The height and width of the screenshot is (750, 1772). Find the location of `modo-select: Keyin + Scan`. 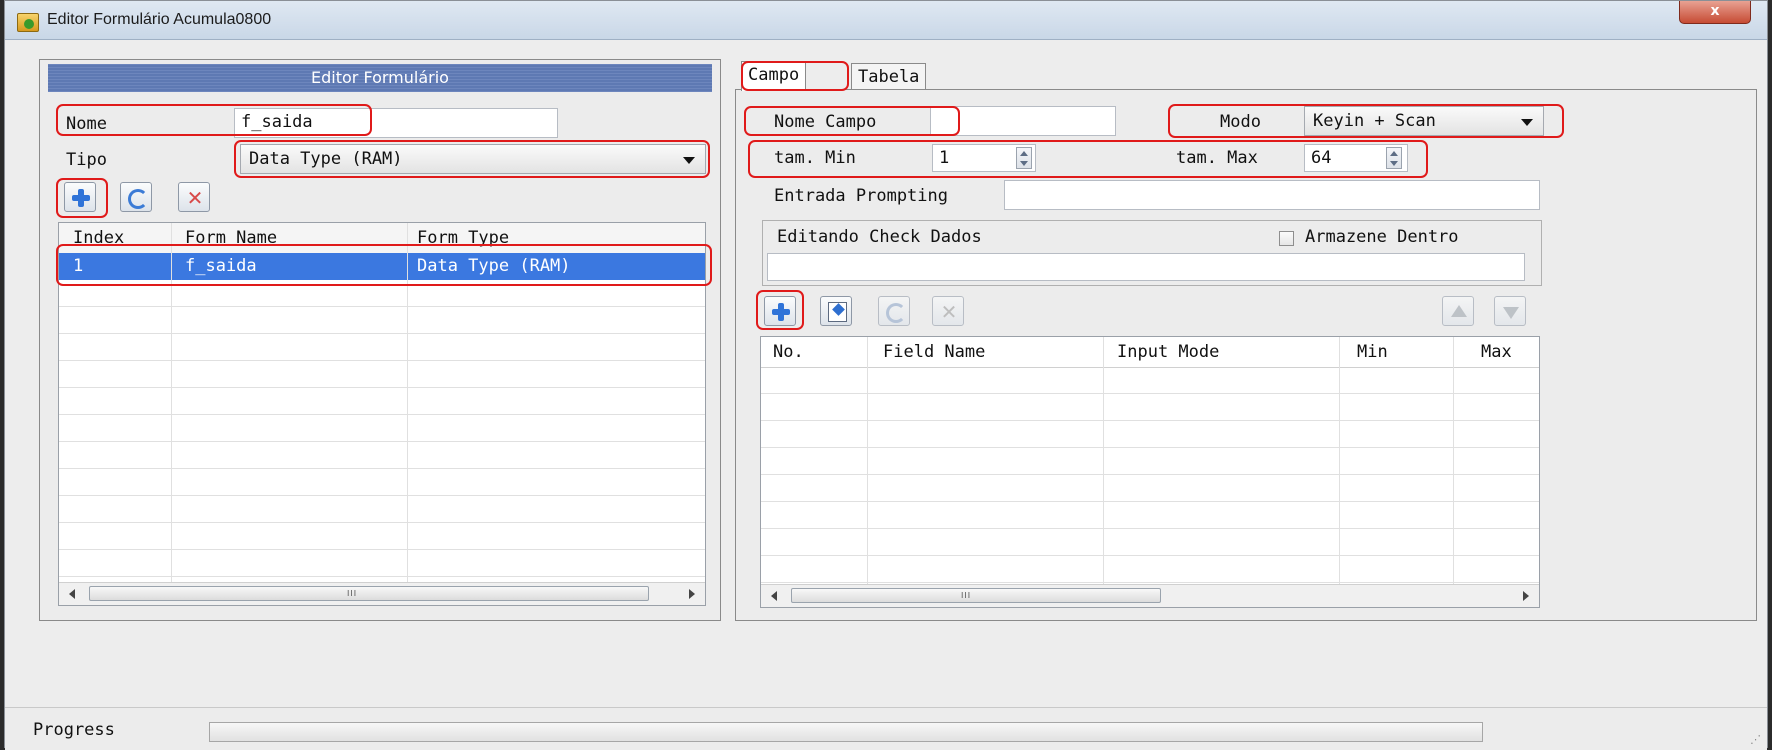

modo-select: Keyin + Scan is located at coordinates (1424, 121).